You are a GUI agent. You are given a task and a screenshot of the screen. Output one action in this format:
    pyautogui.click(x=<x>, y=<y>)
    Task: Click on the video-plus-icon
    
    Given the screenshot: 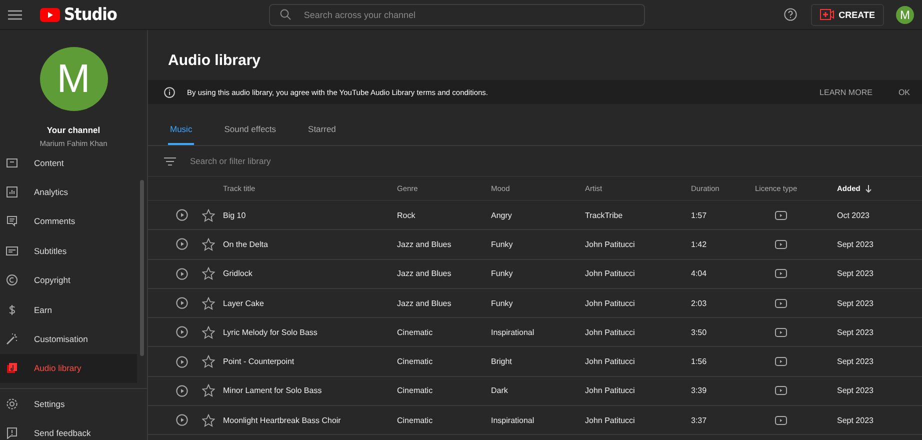 What is the action you would take?
    pyautogui.click(x=827, y=14)
    